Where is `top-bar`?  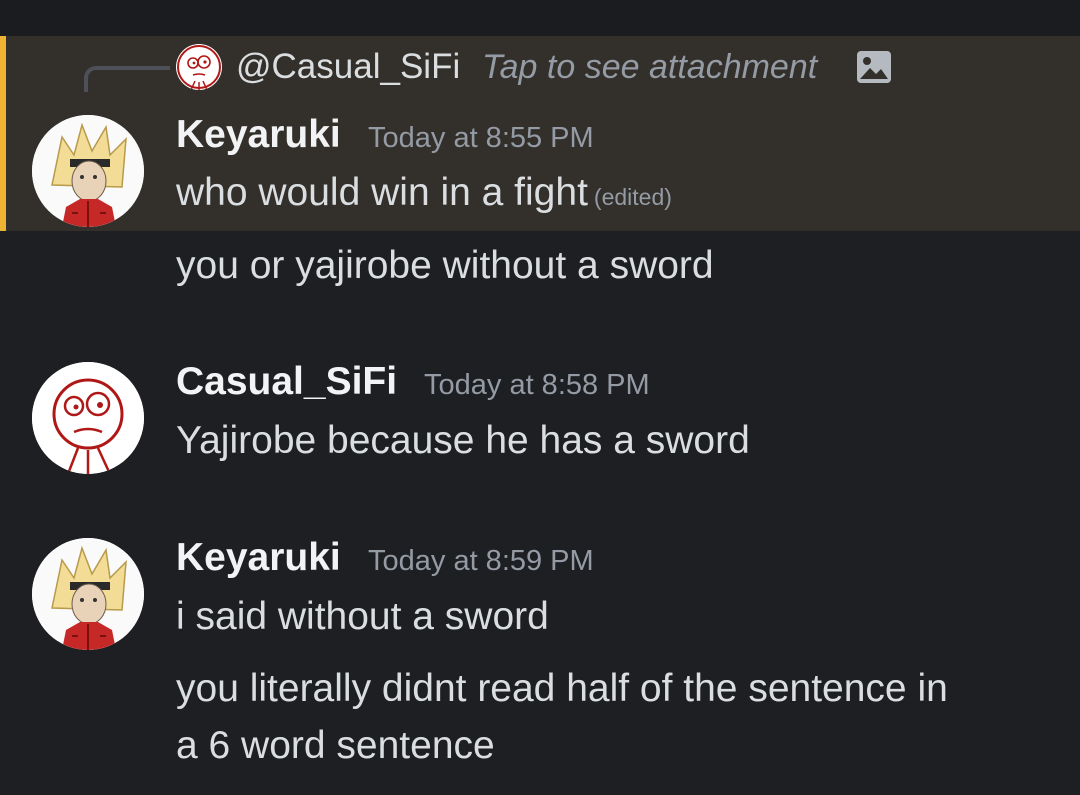 top-bar is located at coordinates (540, 18).